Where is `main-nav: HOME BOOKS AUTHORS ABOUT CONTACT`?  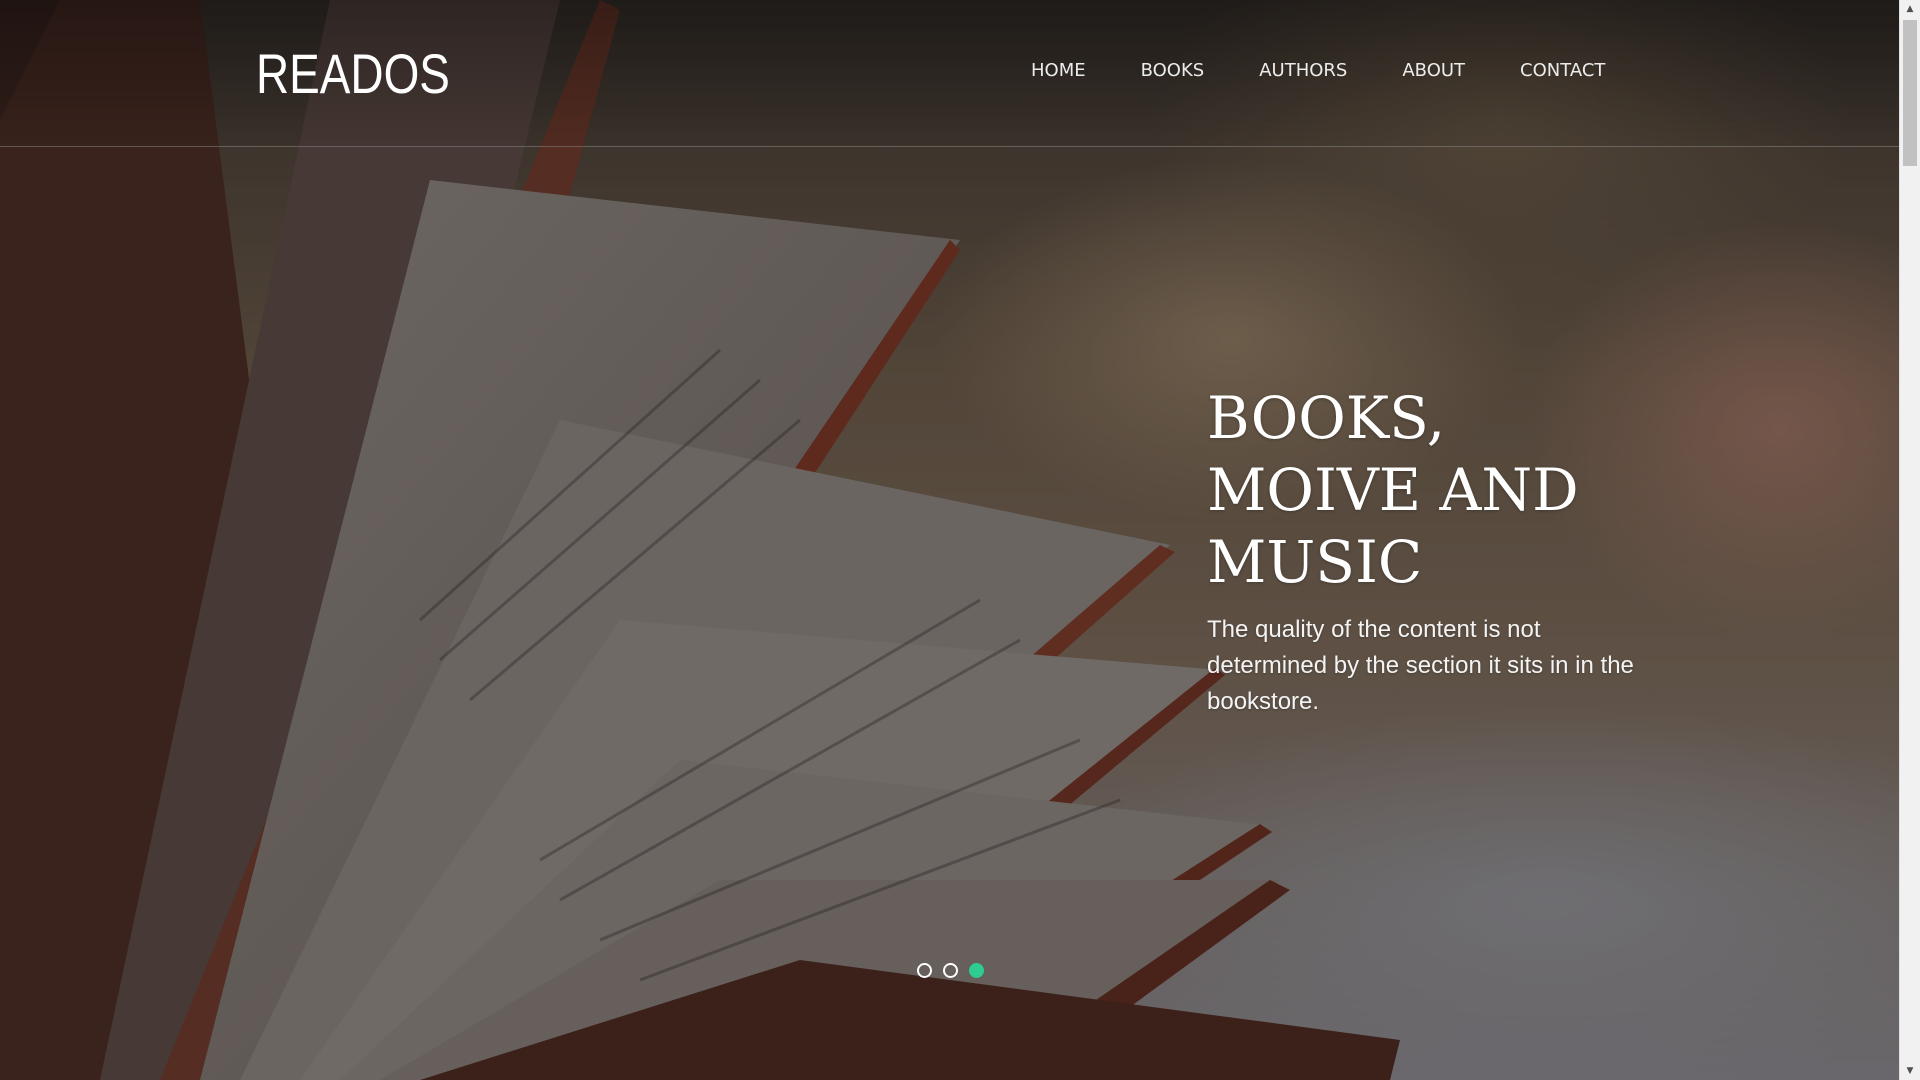 main-nav: HOME BOOKS AUTHORS ABOUT CONTACT is located at coordinates (1318, 71).